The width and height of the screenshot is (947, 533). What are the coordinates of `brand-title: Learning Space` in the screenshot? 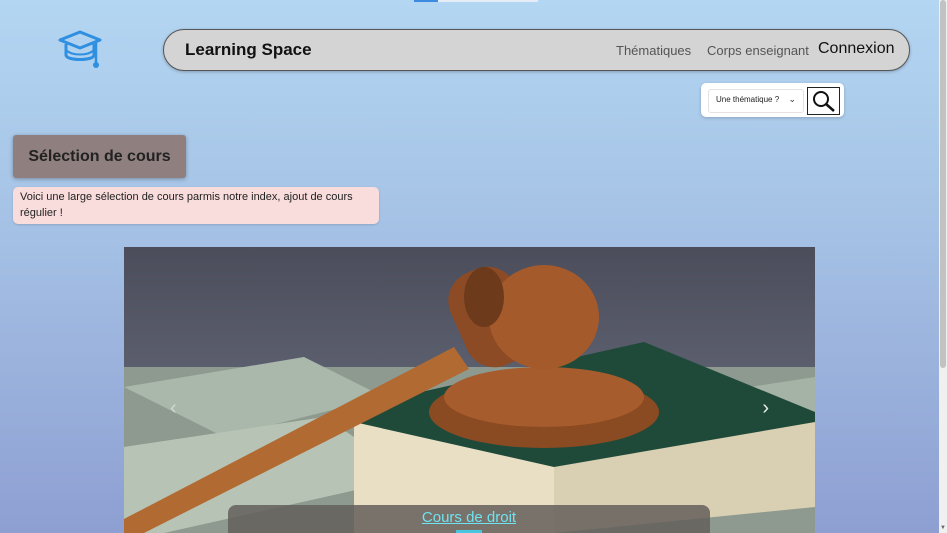 It's located at (248, 50).